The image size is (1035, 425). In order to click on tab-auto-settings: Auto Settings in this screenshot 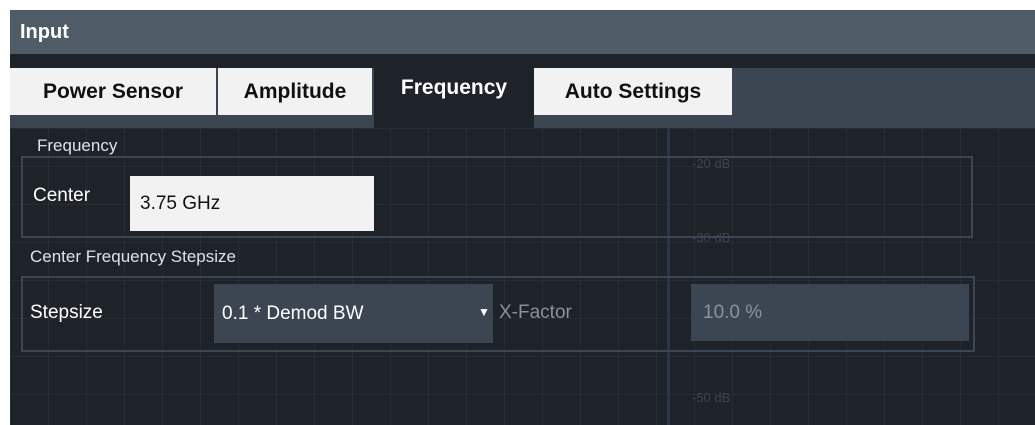, I will do `click(634, 91)`.